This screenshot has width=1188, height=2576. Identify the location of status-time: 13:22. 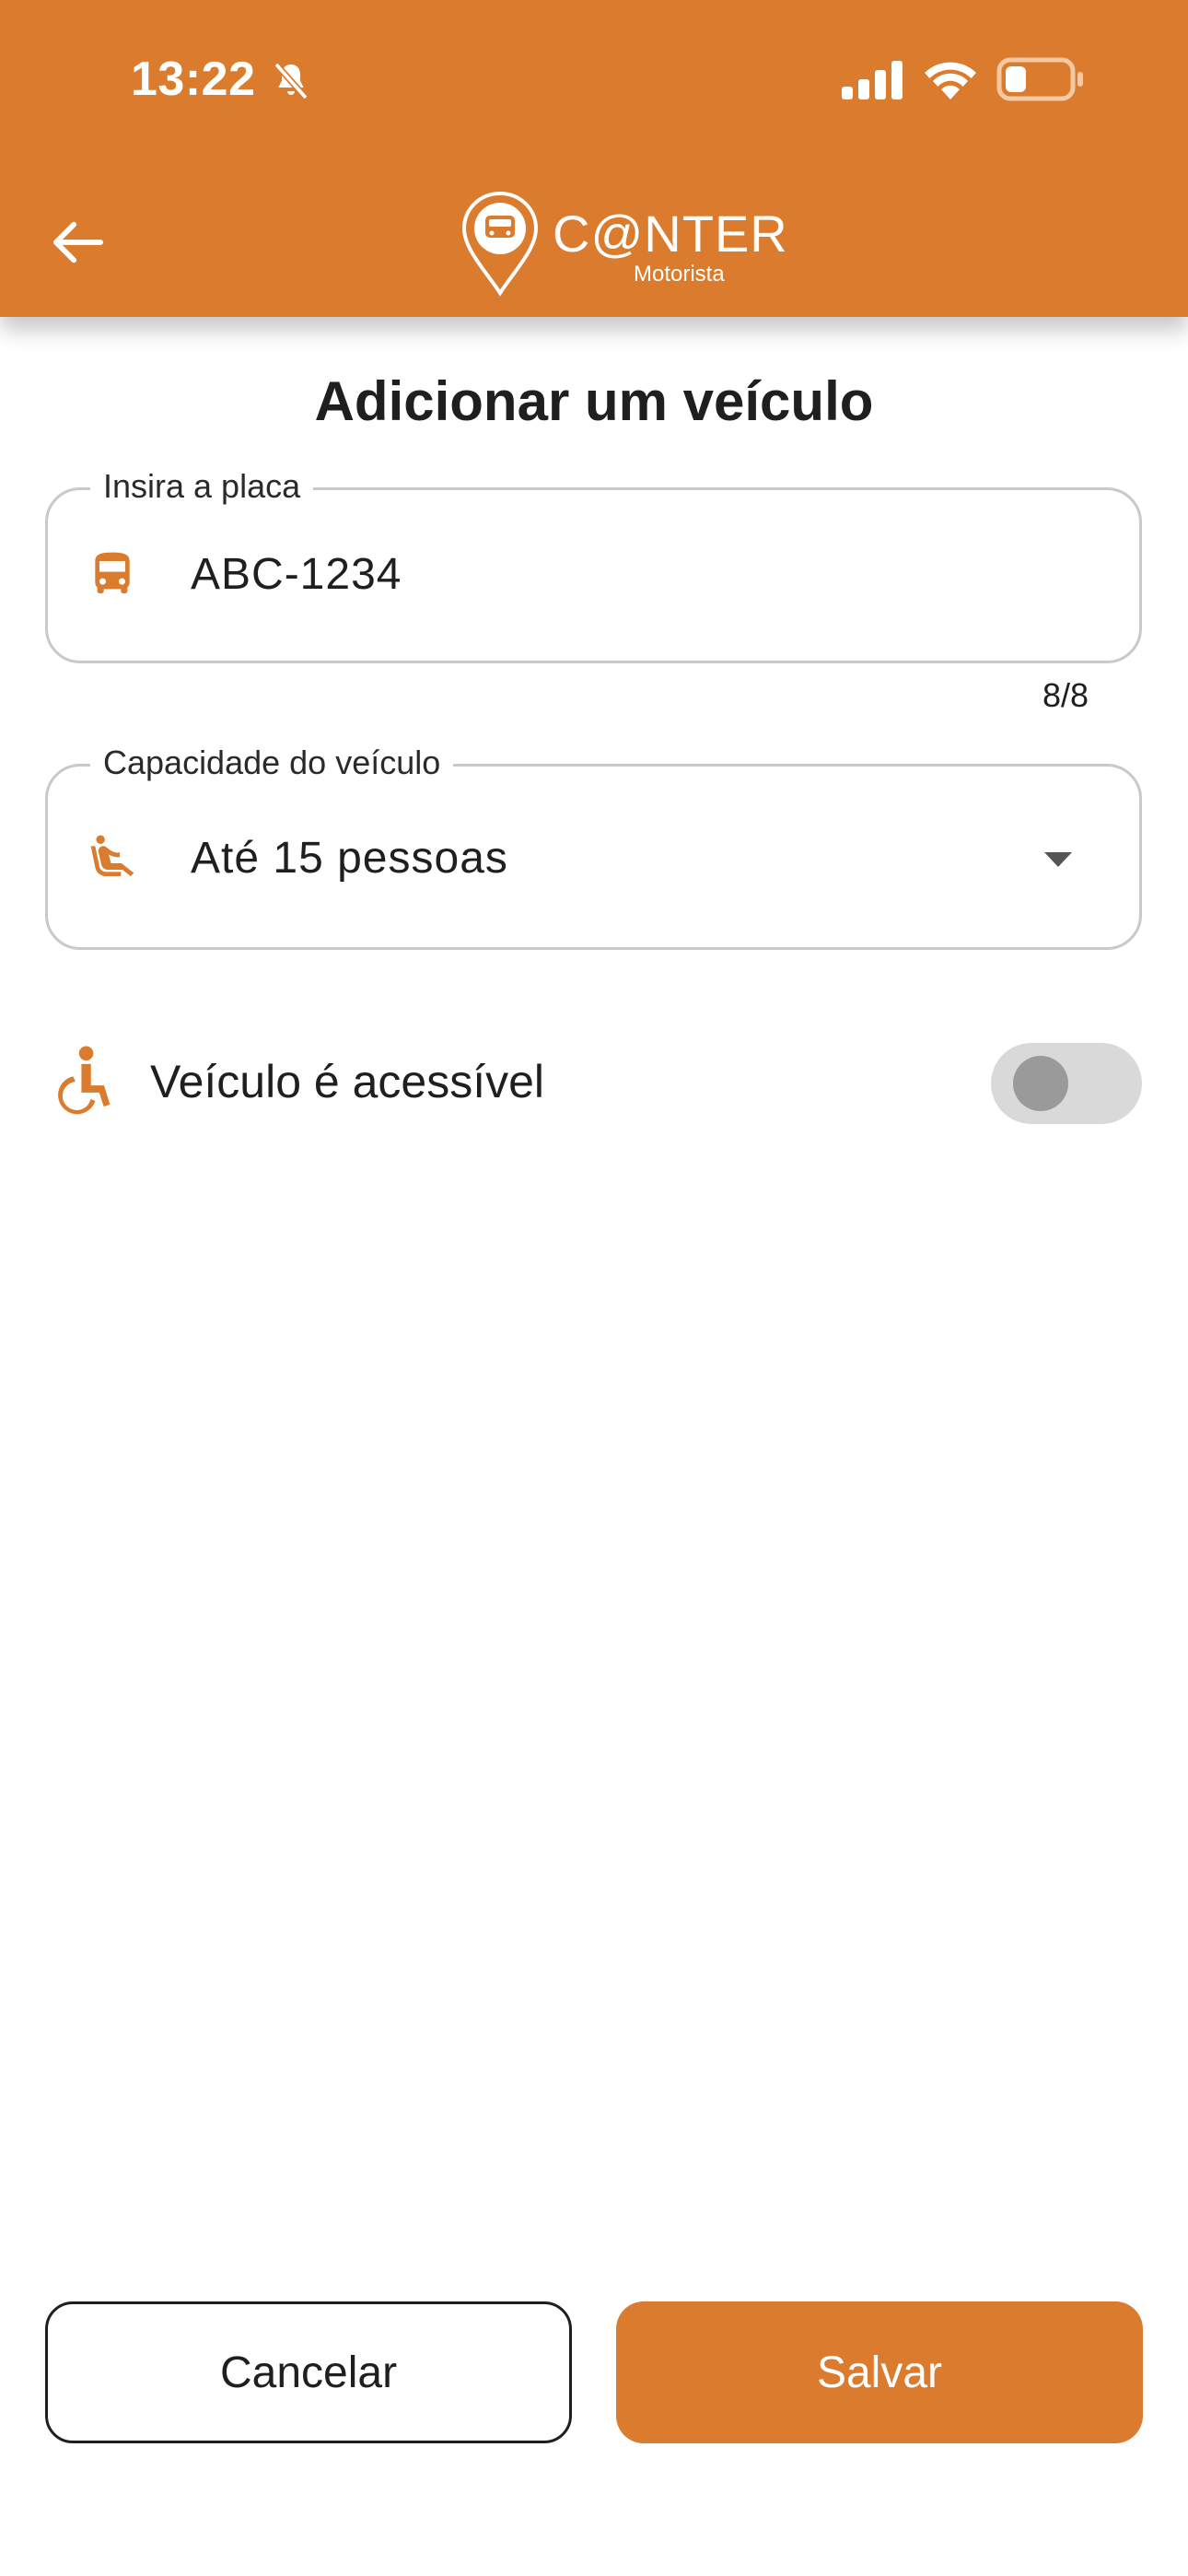
(193, 79).